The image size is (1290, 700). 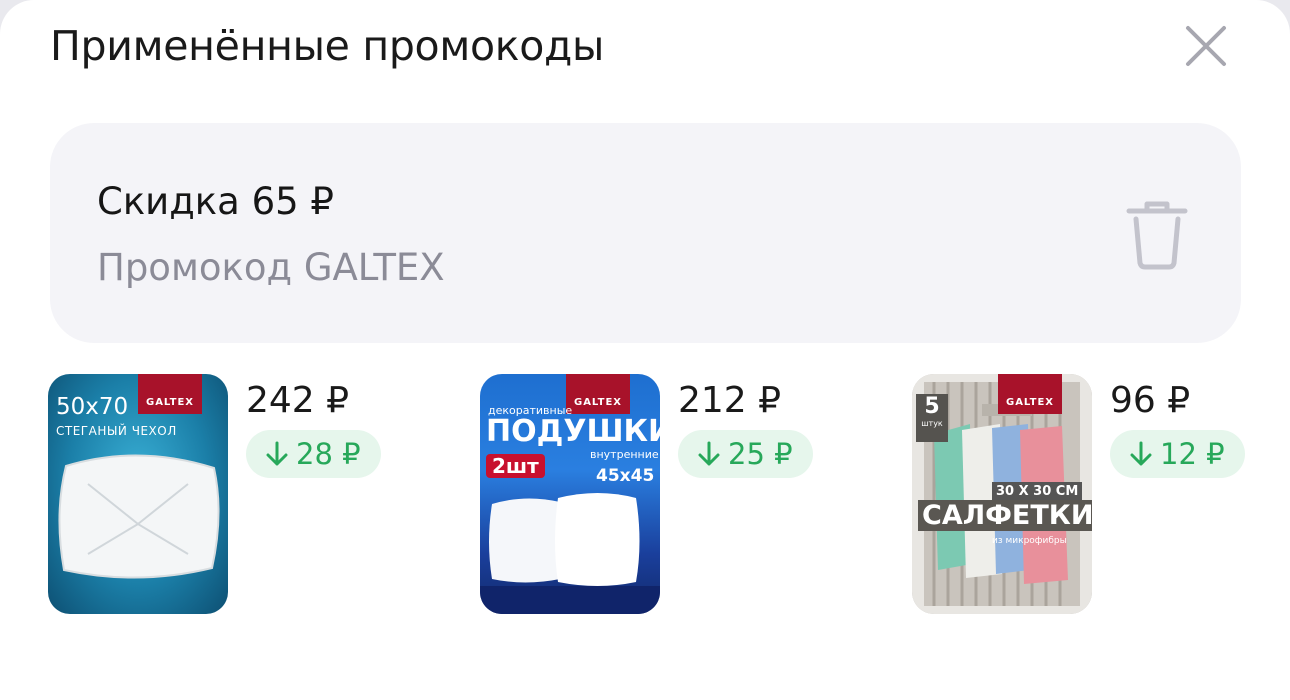 What do you see at coordinates (1150, 400) in the screenshot?
I see `product-price: 96 ₽` at bounding box center [1150, 400].